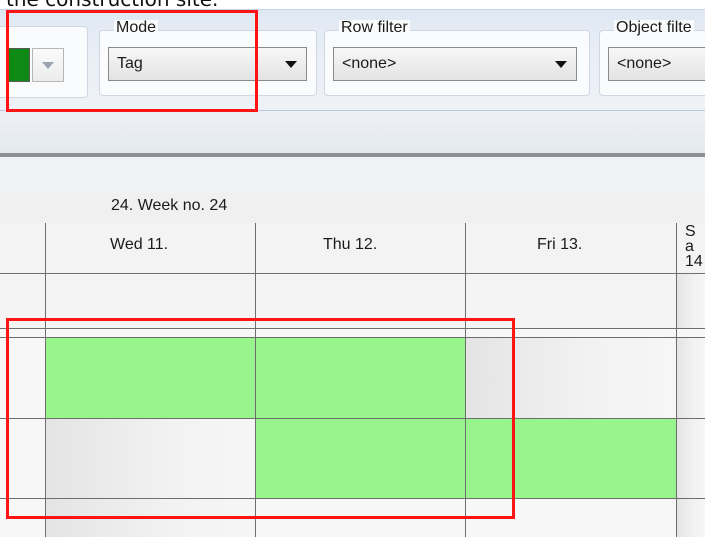  Describe the element at coordinates (654, 27) in the screenshot. I see `object-filter-label: Object filte` at that location.